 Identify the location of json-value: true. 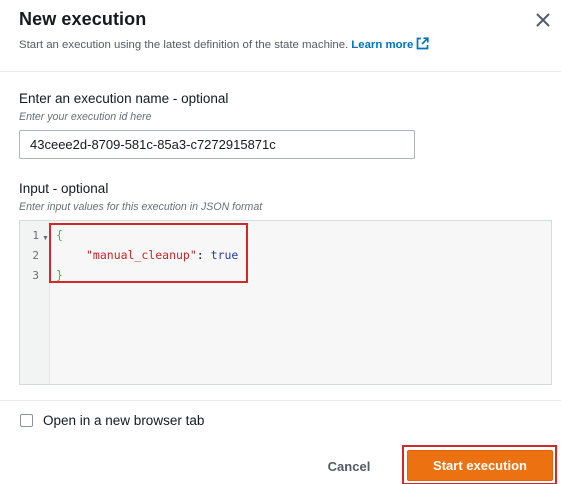
(224, 255).